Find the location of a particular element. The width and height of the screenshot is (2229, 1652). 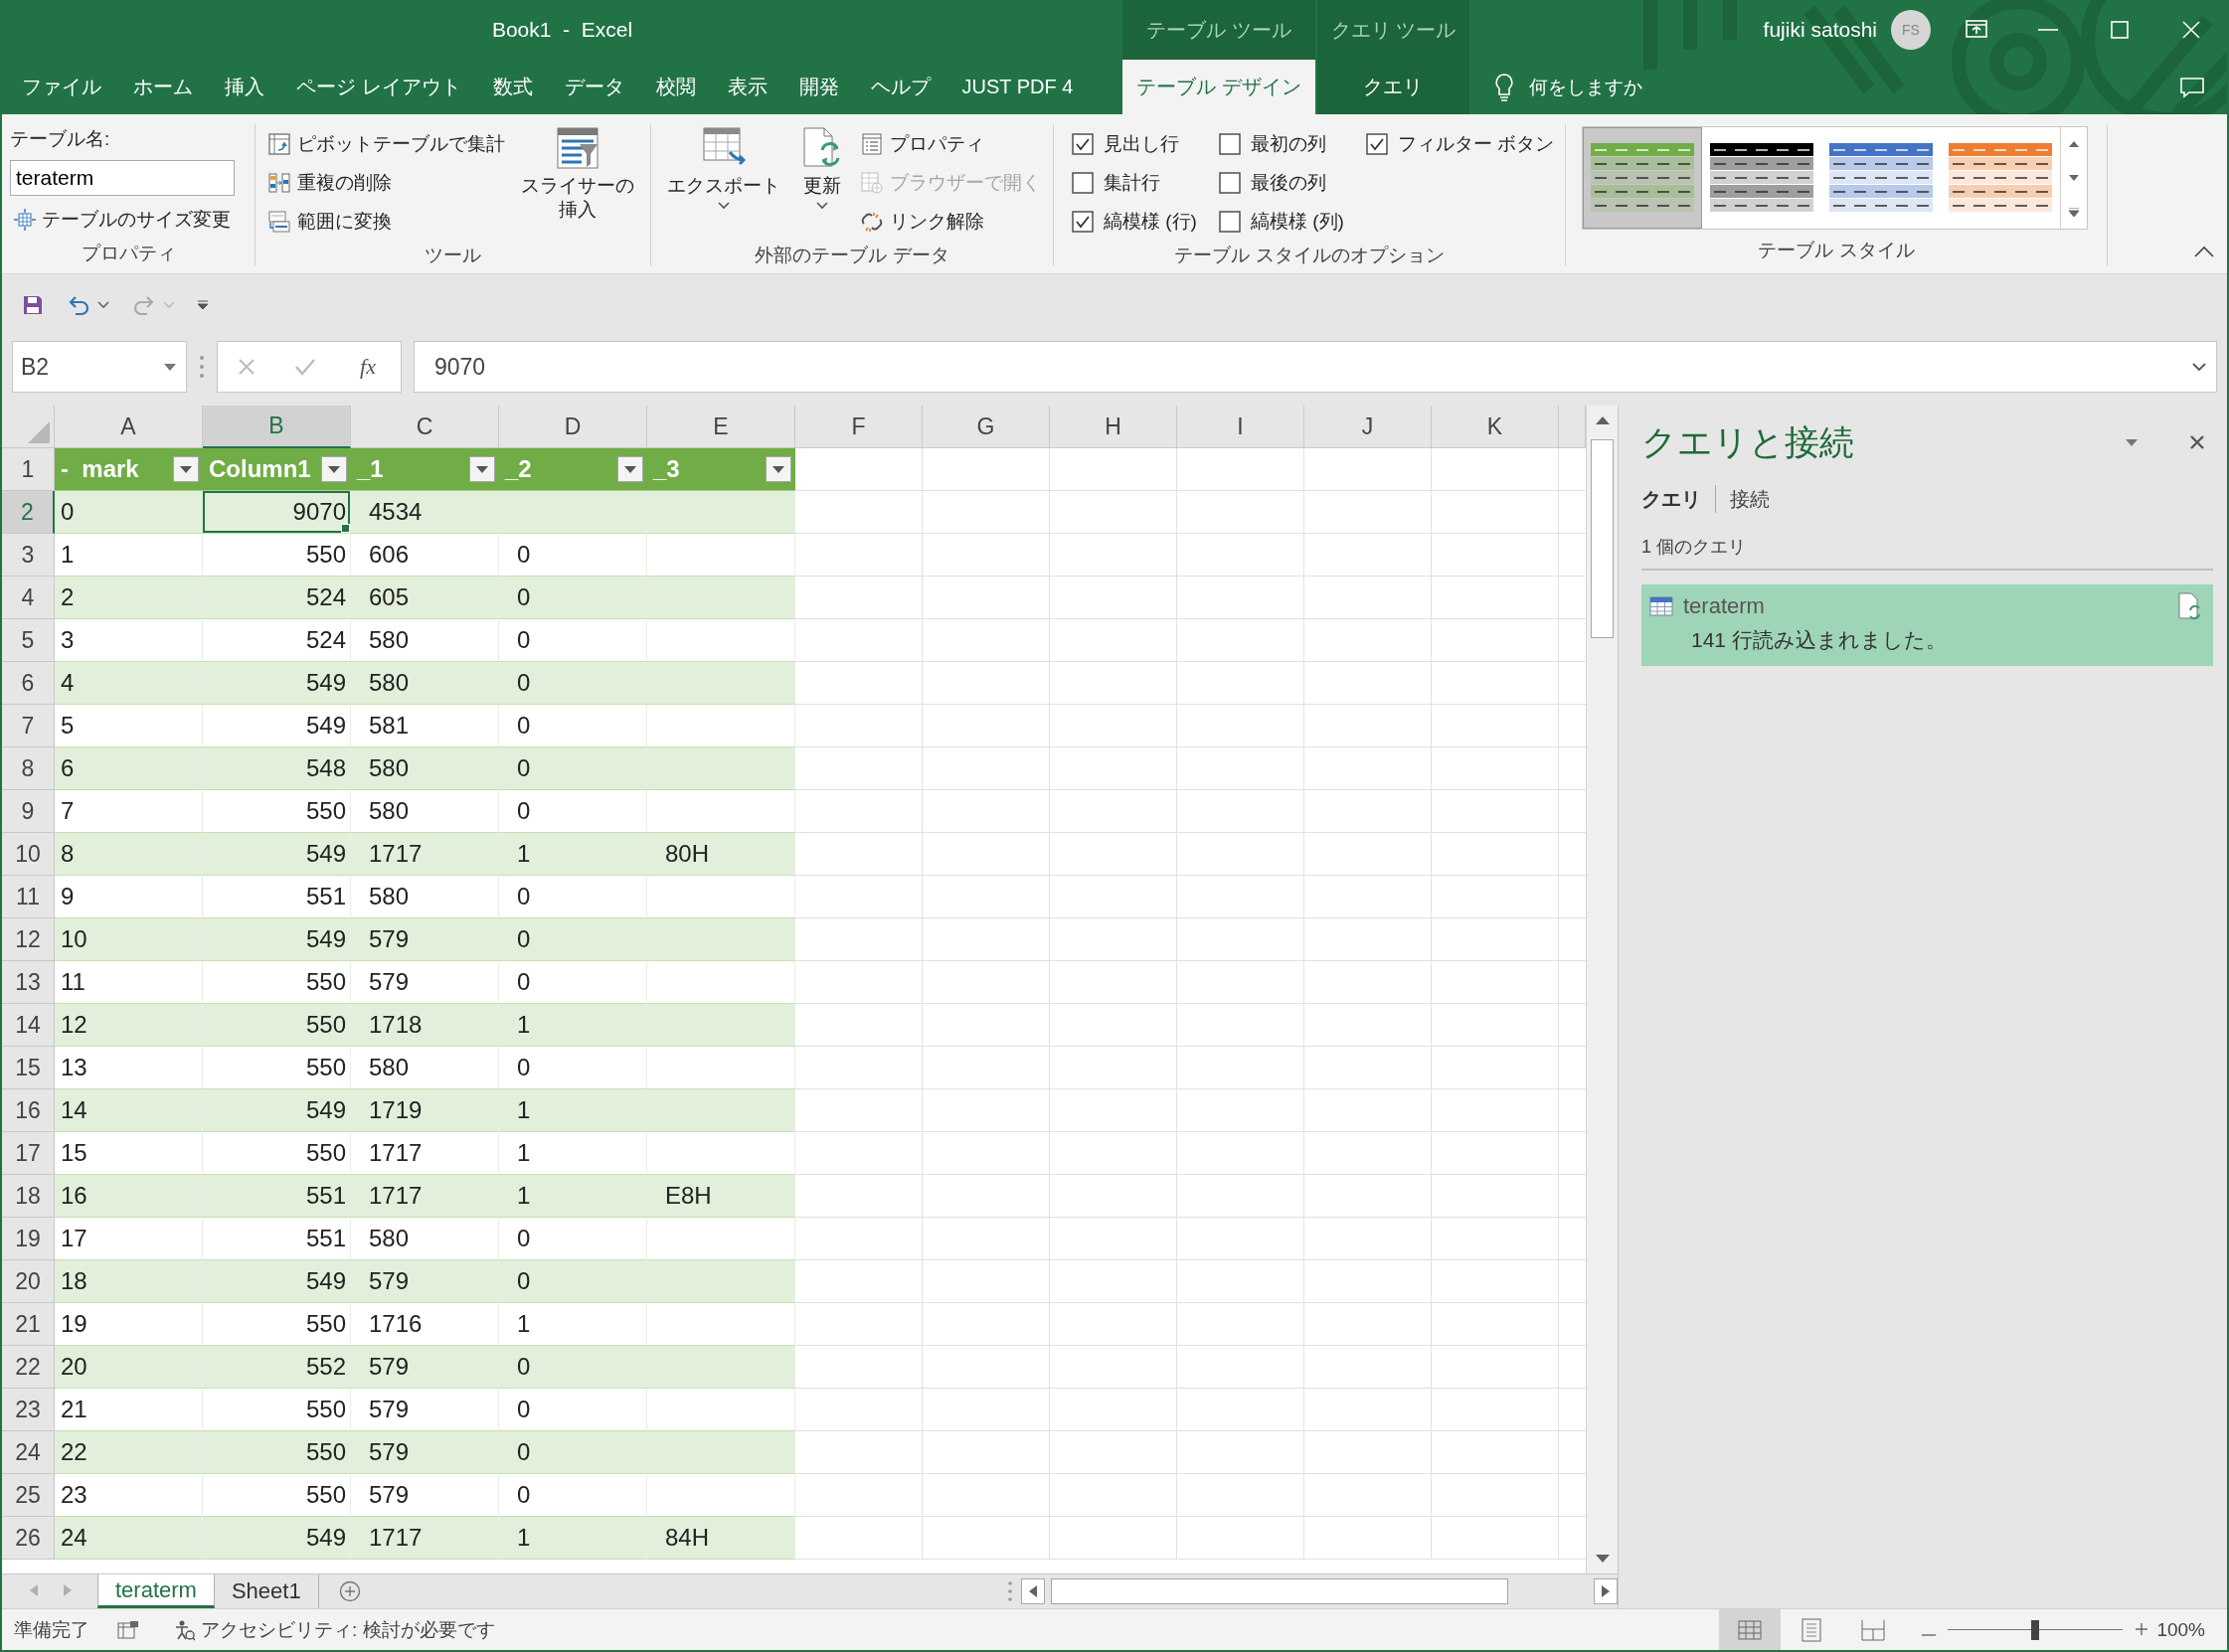

column-header: C is located at coordinates (425, 427).